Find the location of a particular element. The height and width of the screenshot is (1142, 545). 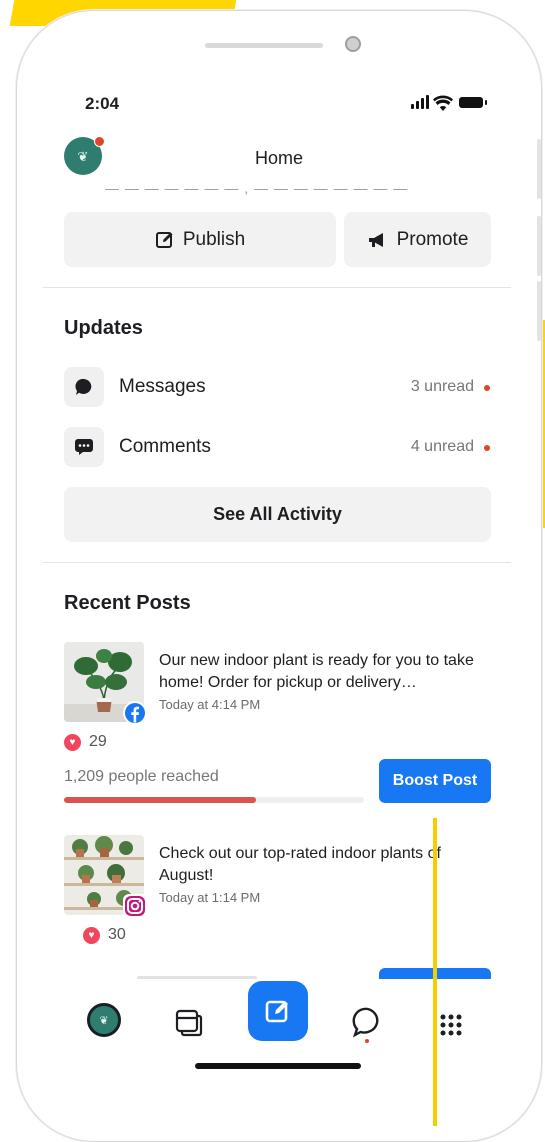

instagram-icon is located at coordinates (135, 906).